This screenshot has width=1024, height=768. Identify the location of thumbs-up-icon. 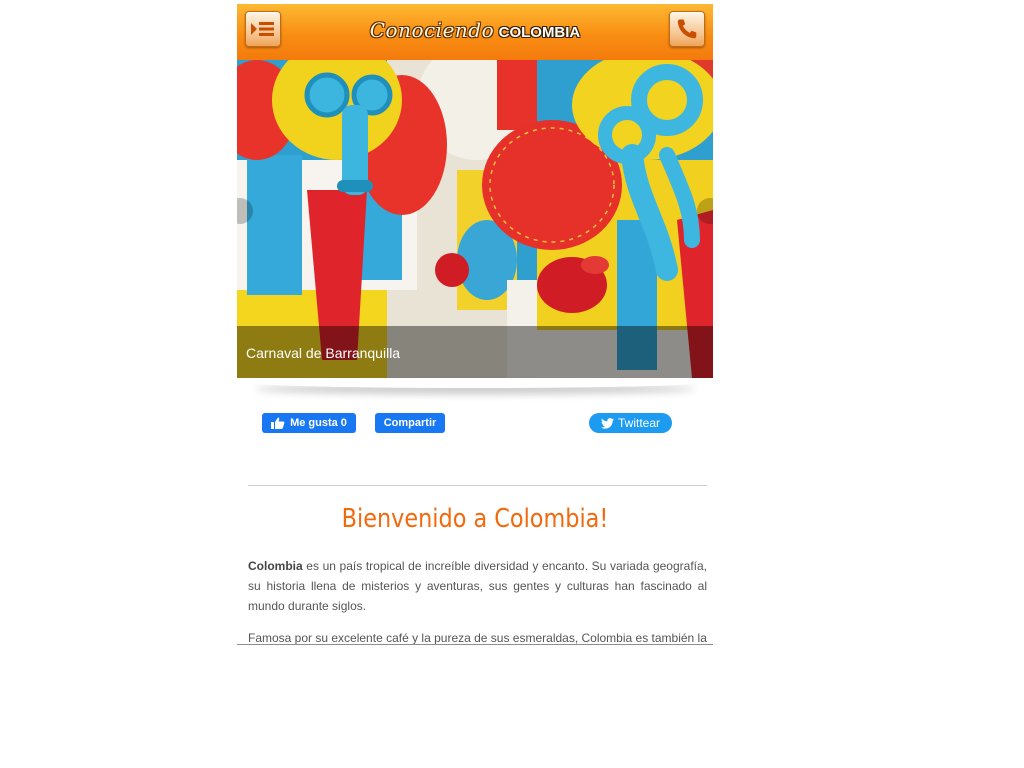
(278, 423).